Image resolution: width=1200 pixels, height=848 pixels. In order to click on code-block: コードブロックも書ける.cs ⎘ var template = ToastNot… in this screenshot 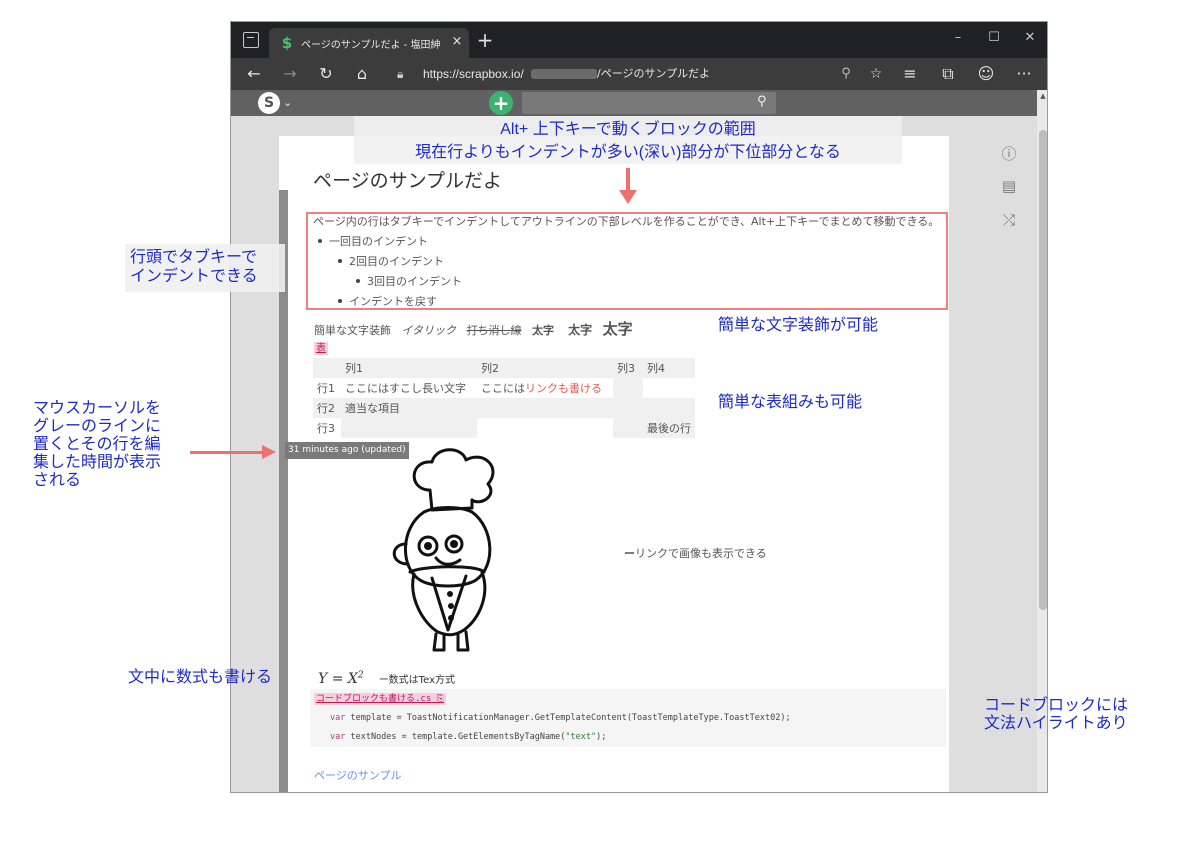, I will do `click(628, 718)`.